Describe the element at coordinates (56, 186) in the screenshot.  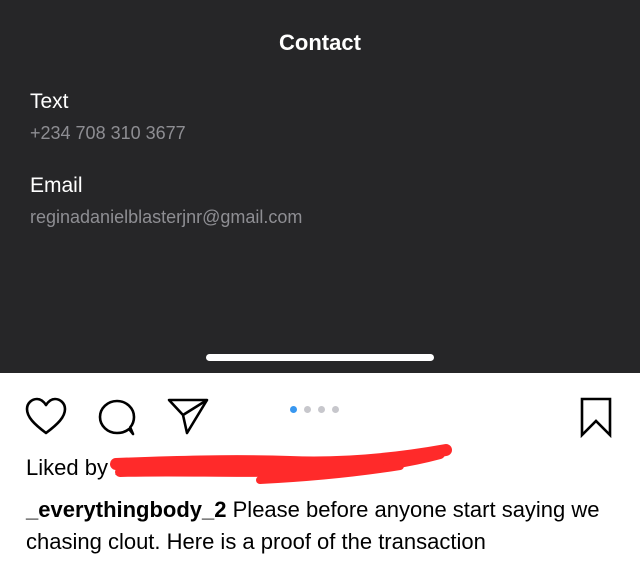
I see `email-option-label: Email` at that location.